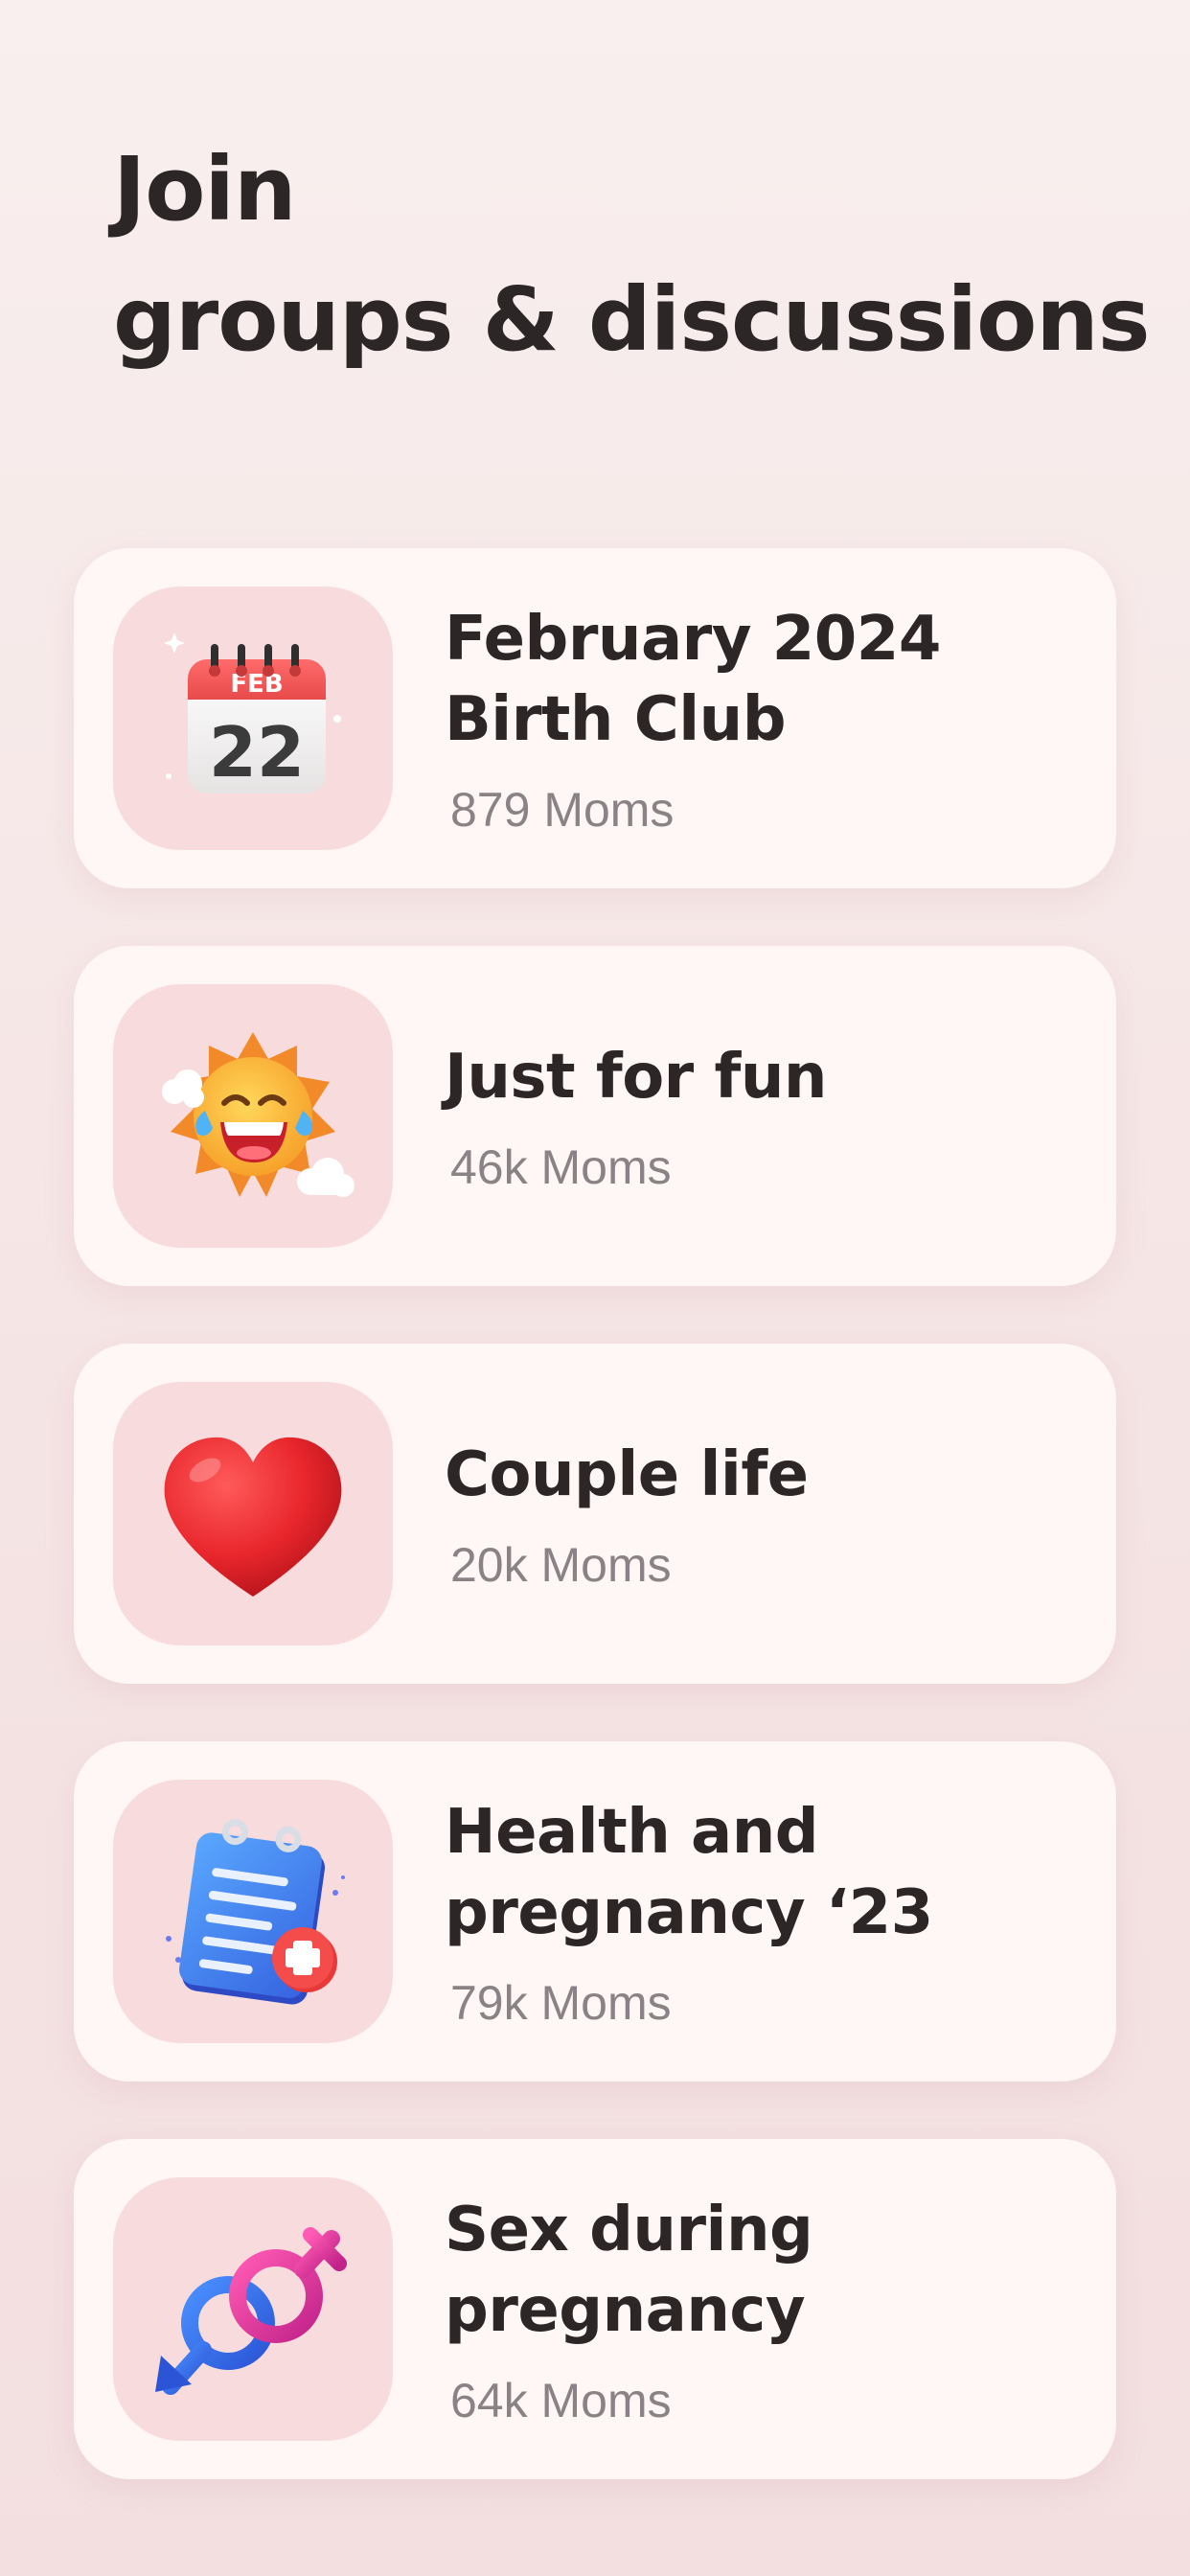 The height and width of the screenshot is (2576, 1190). Describe the element at coordinates (636, 1077) in the screenshot. I see `group-title: Just for fun` at that location.